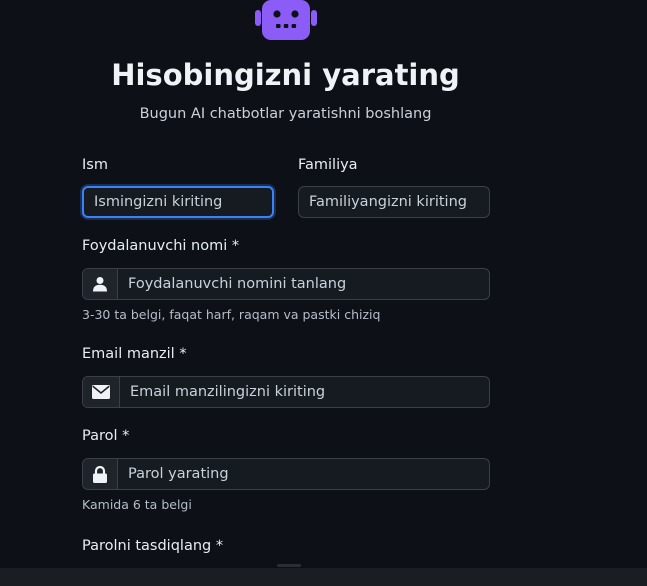  What do you see at coordinates (100, 284) in the screenshot?
I see `user-icon` at bounding box center [100, 284].